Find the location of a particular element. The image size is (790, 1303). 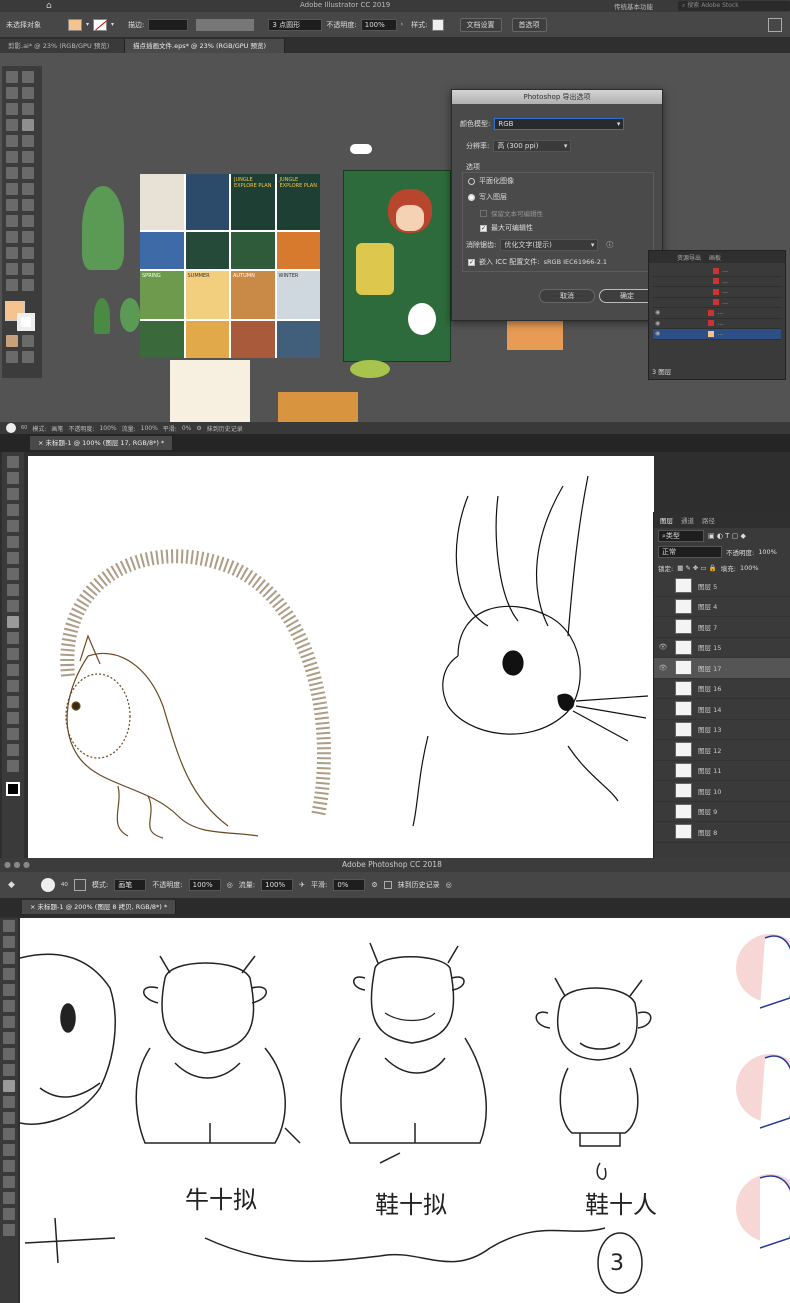

lasso-tool-icon is located at coordinates (13, 494).